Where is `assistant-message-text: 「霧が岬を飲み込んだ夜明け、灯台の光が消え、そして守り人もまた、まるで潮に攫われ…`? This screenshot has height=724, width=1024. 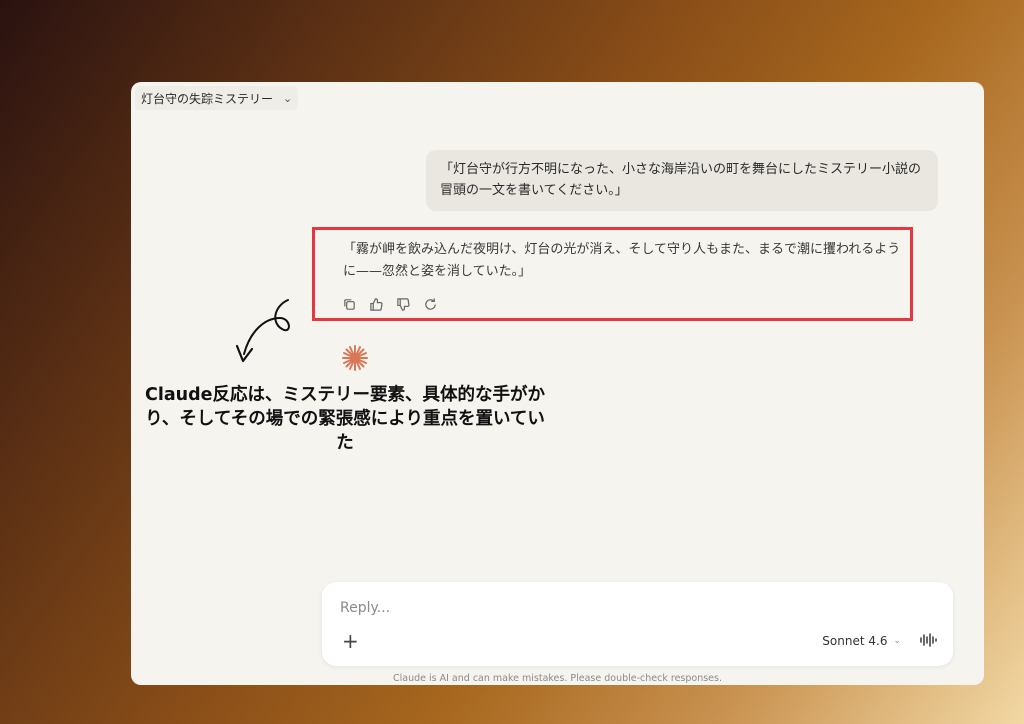 assistant-message-text: 「霧が岬を飲み込んだ夜明け、灯台の光が消え、そして守り人もまた、まるで潮に攫われ… is located at coordinates (622, 260).